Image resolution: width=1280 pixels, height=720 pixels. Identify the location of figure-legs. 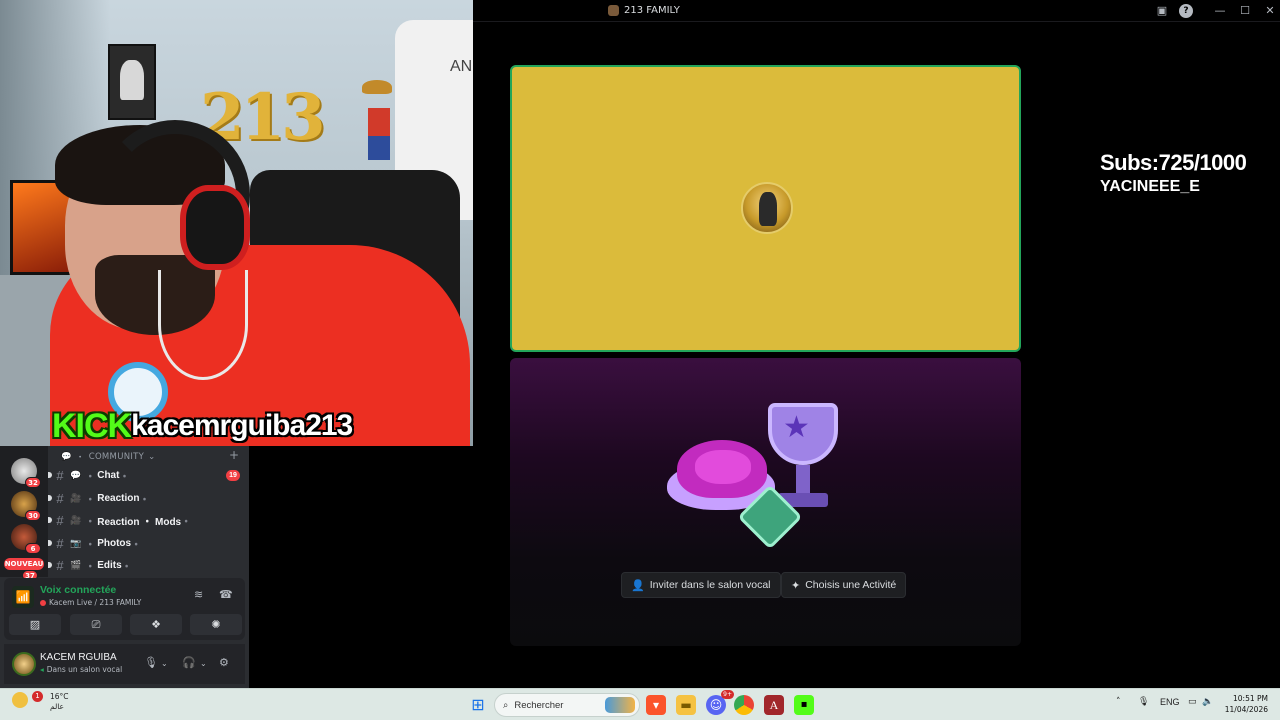
(379, 148).